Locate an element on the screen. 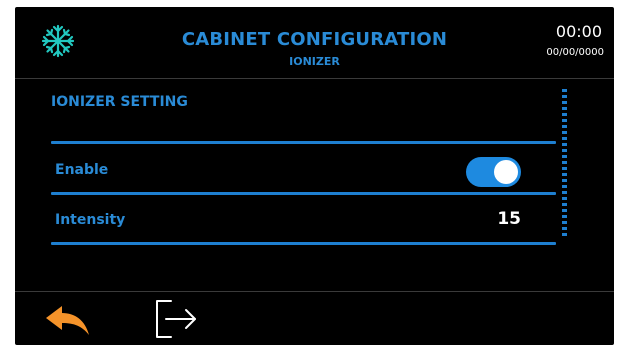  toggle-knob is located at coordinates (506, 172).